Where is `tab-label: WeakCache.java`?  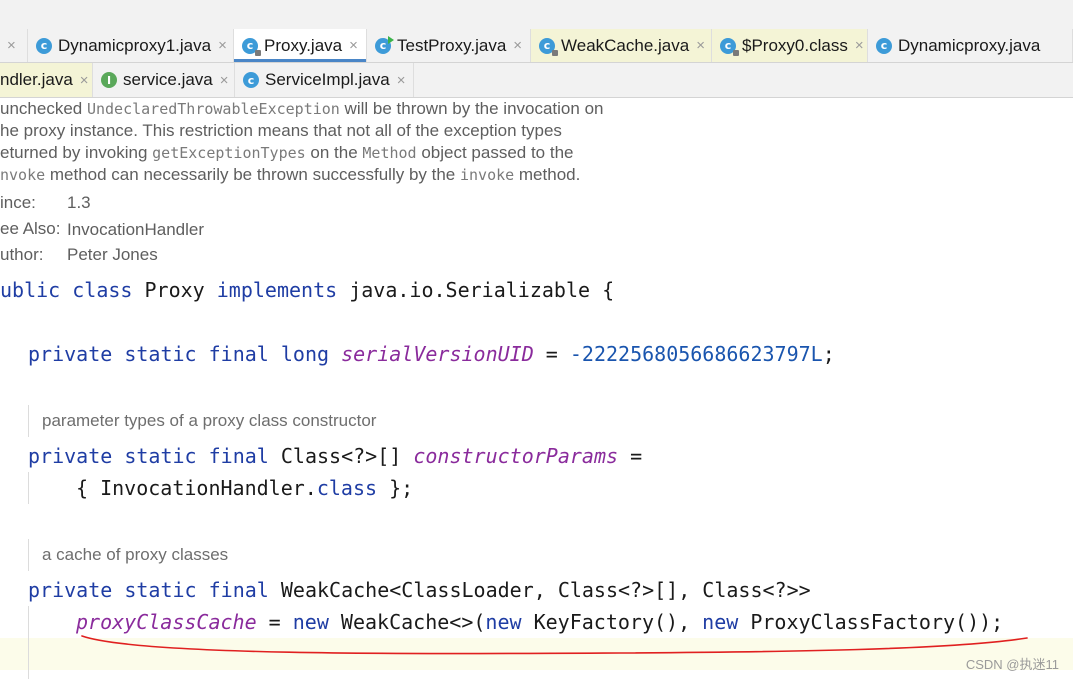
tab-label: WeakCache.java is located at coordinates (625, 45).